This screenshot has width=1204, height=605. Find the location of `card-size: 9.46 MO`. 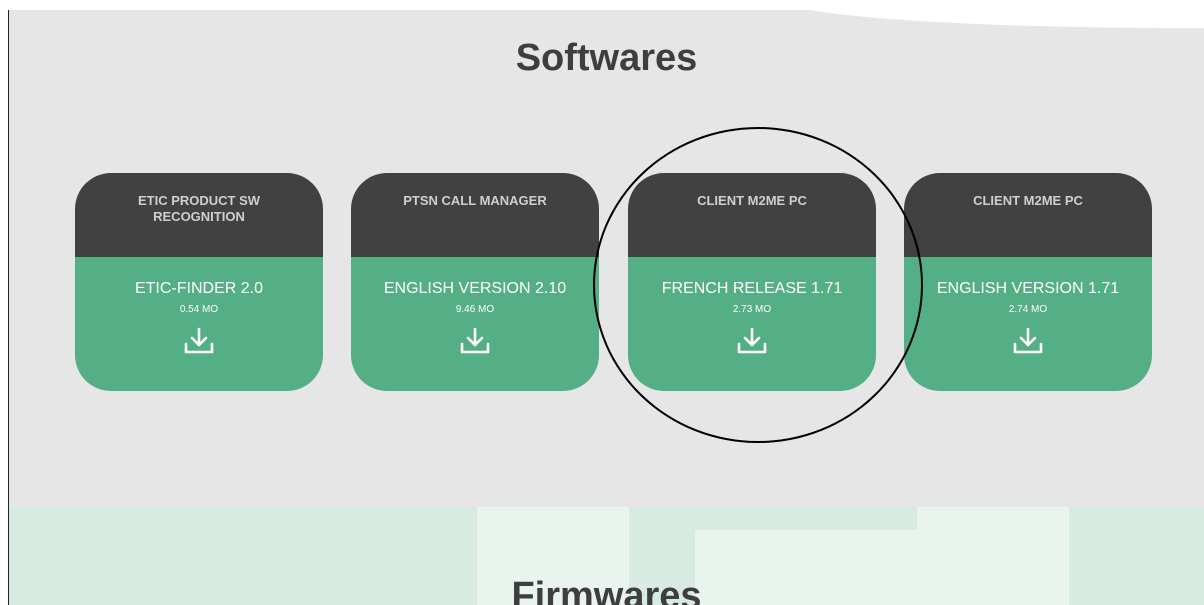

card-size: 9.46 MO is located at coordinates (475, 309).